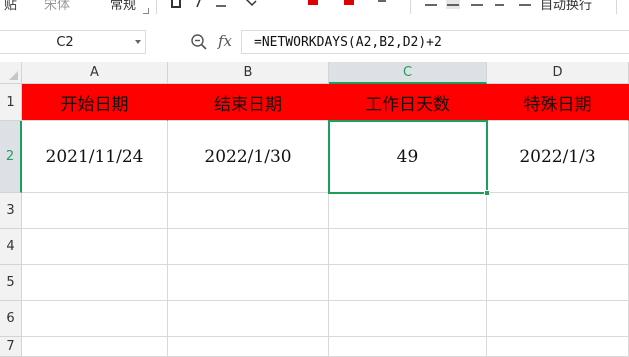  What do you see at coordinates (314, 11) in the screenshot?
I see `ribbon-toolbar: 贴 宋体 常规 自动换行` at bounding box center [314, 11].